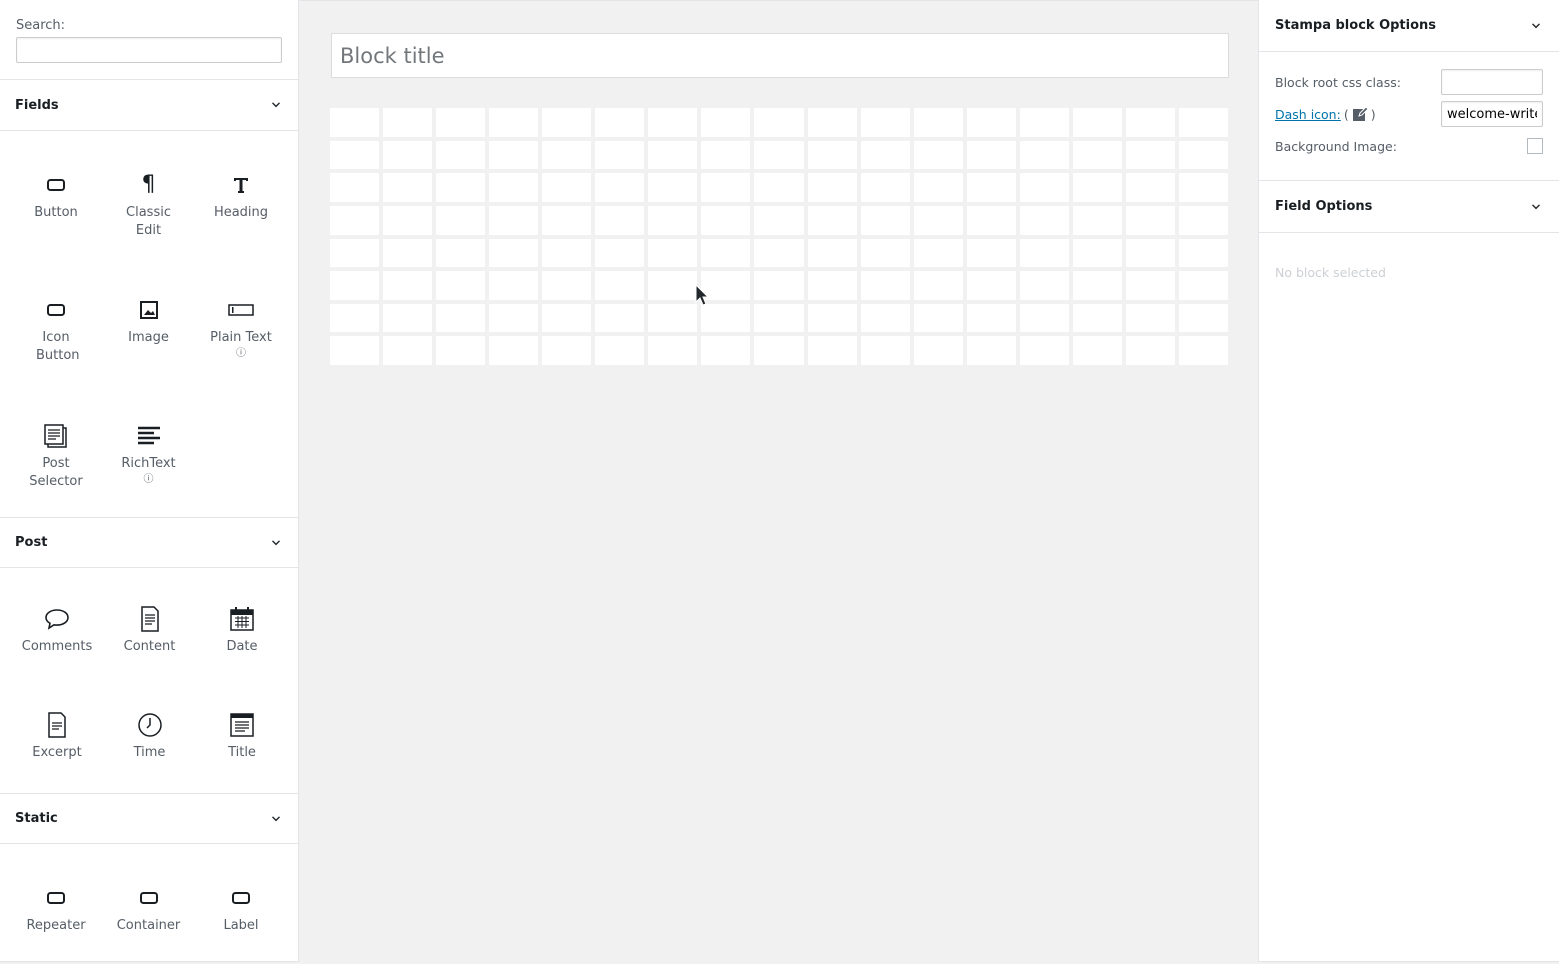 This screenshot has height=964, width=1559. I want to click on static-panel-toggle: Static, so click(149, 818).